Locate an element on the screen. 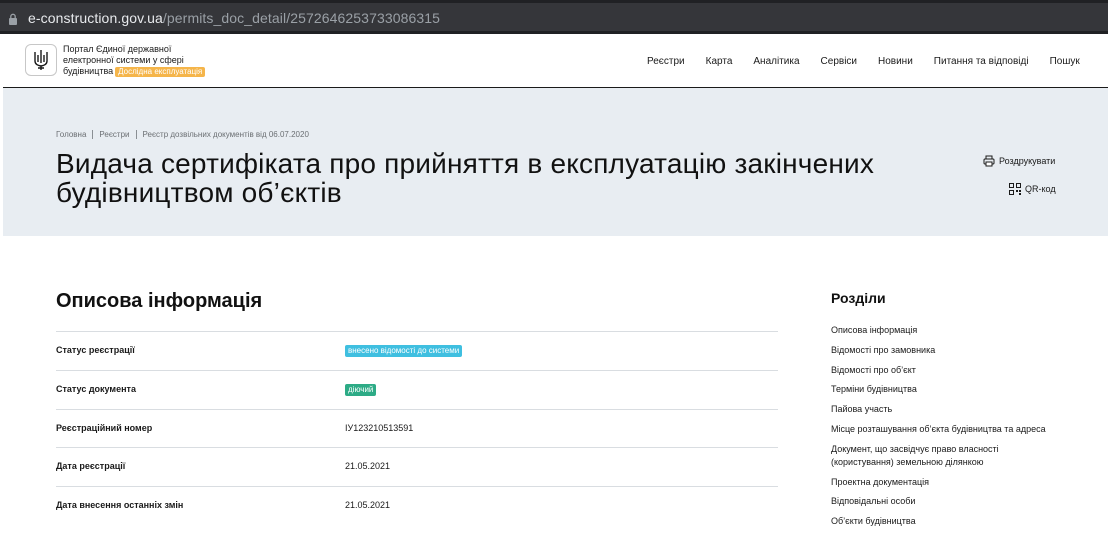 This screenshot has width=1108, height=535. trident-icon is located at coordinates (41, 60).